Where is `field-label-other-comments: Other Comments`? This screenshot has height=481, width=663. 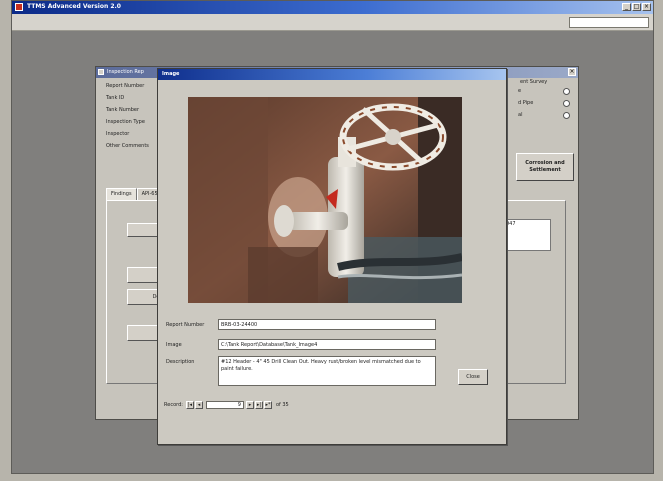
field-label-other-comments: Other Comments is located at coordinates (127, 146).